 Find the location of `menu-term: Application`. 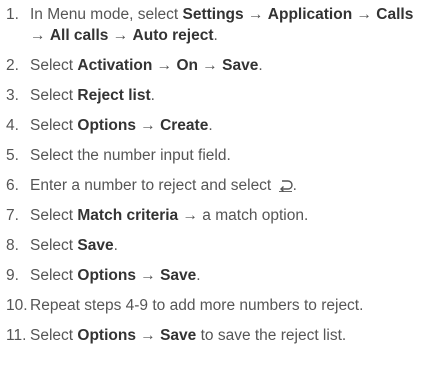

menu-term: Application is located at coordinates (310, 14).